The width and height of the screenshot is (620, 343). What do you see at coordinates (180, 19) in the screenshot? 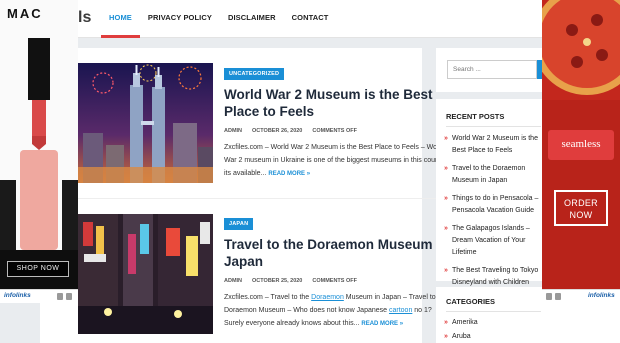
I see `nav-privacy-policy: PRIVACY POLICY` at bounding box center [180, 19].